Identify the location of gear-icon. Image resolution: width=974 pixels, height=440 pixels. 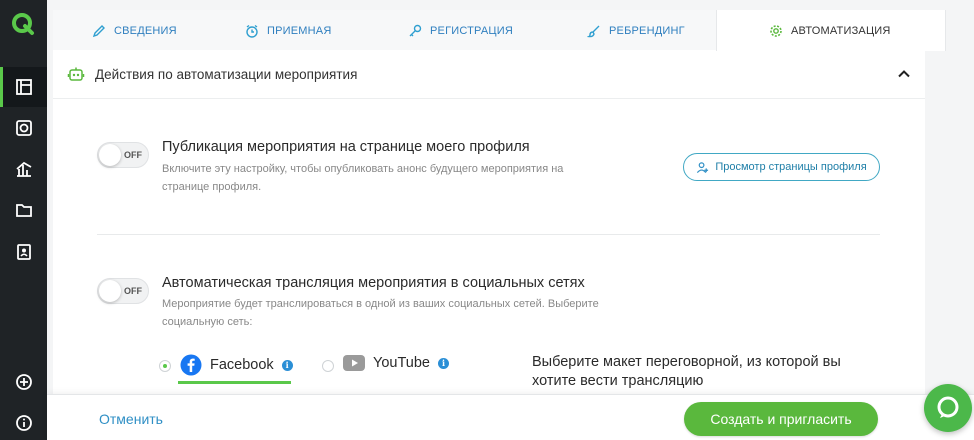
(776, 30).